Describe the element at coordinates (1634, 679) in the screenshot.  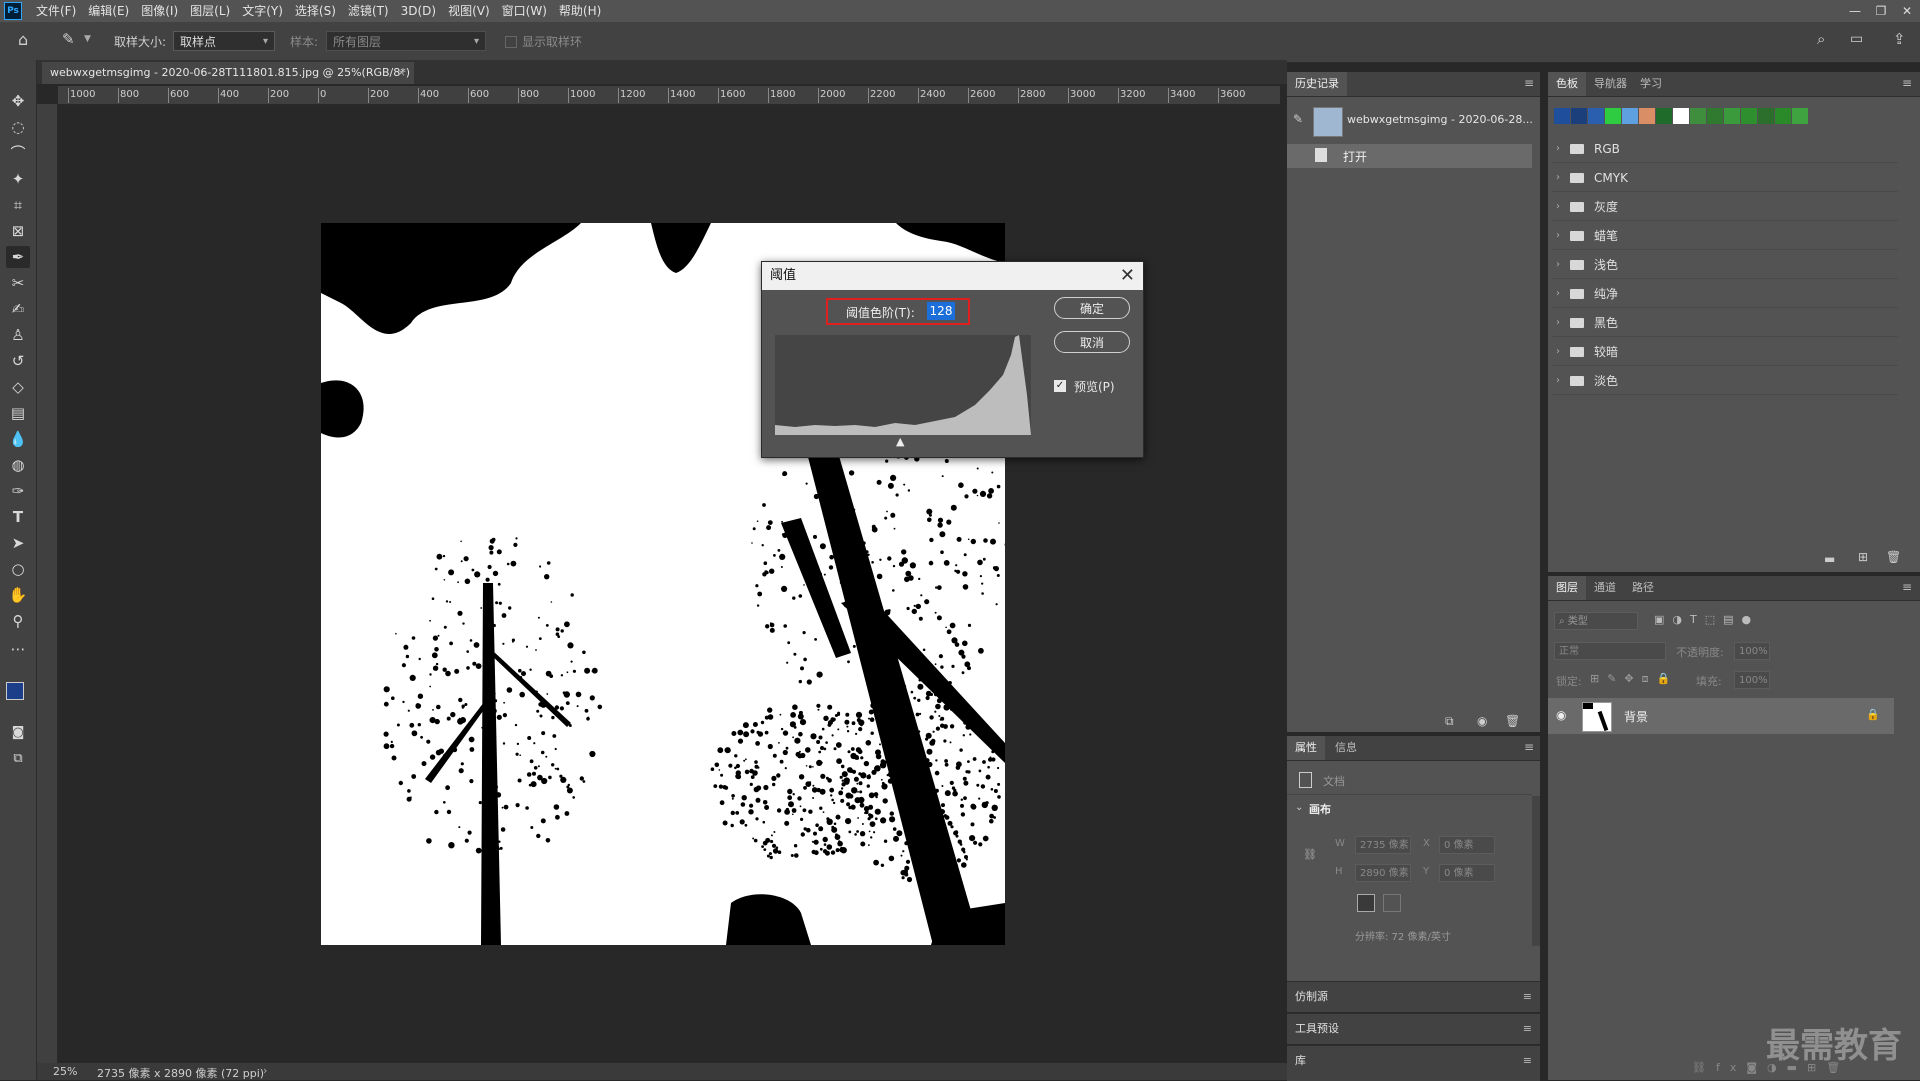
I see `lock-icons: ⊞✎✥⧈🔒` at that location.